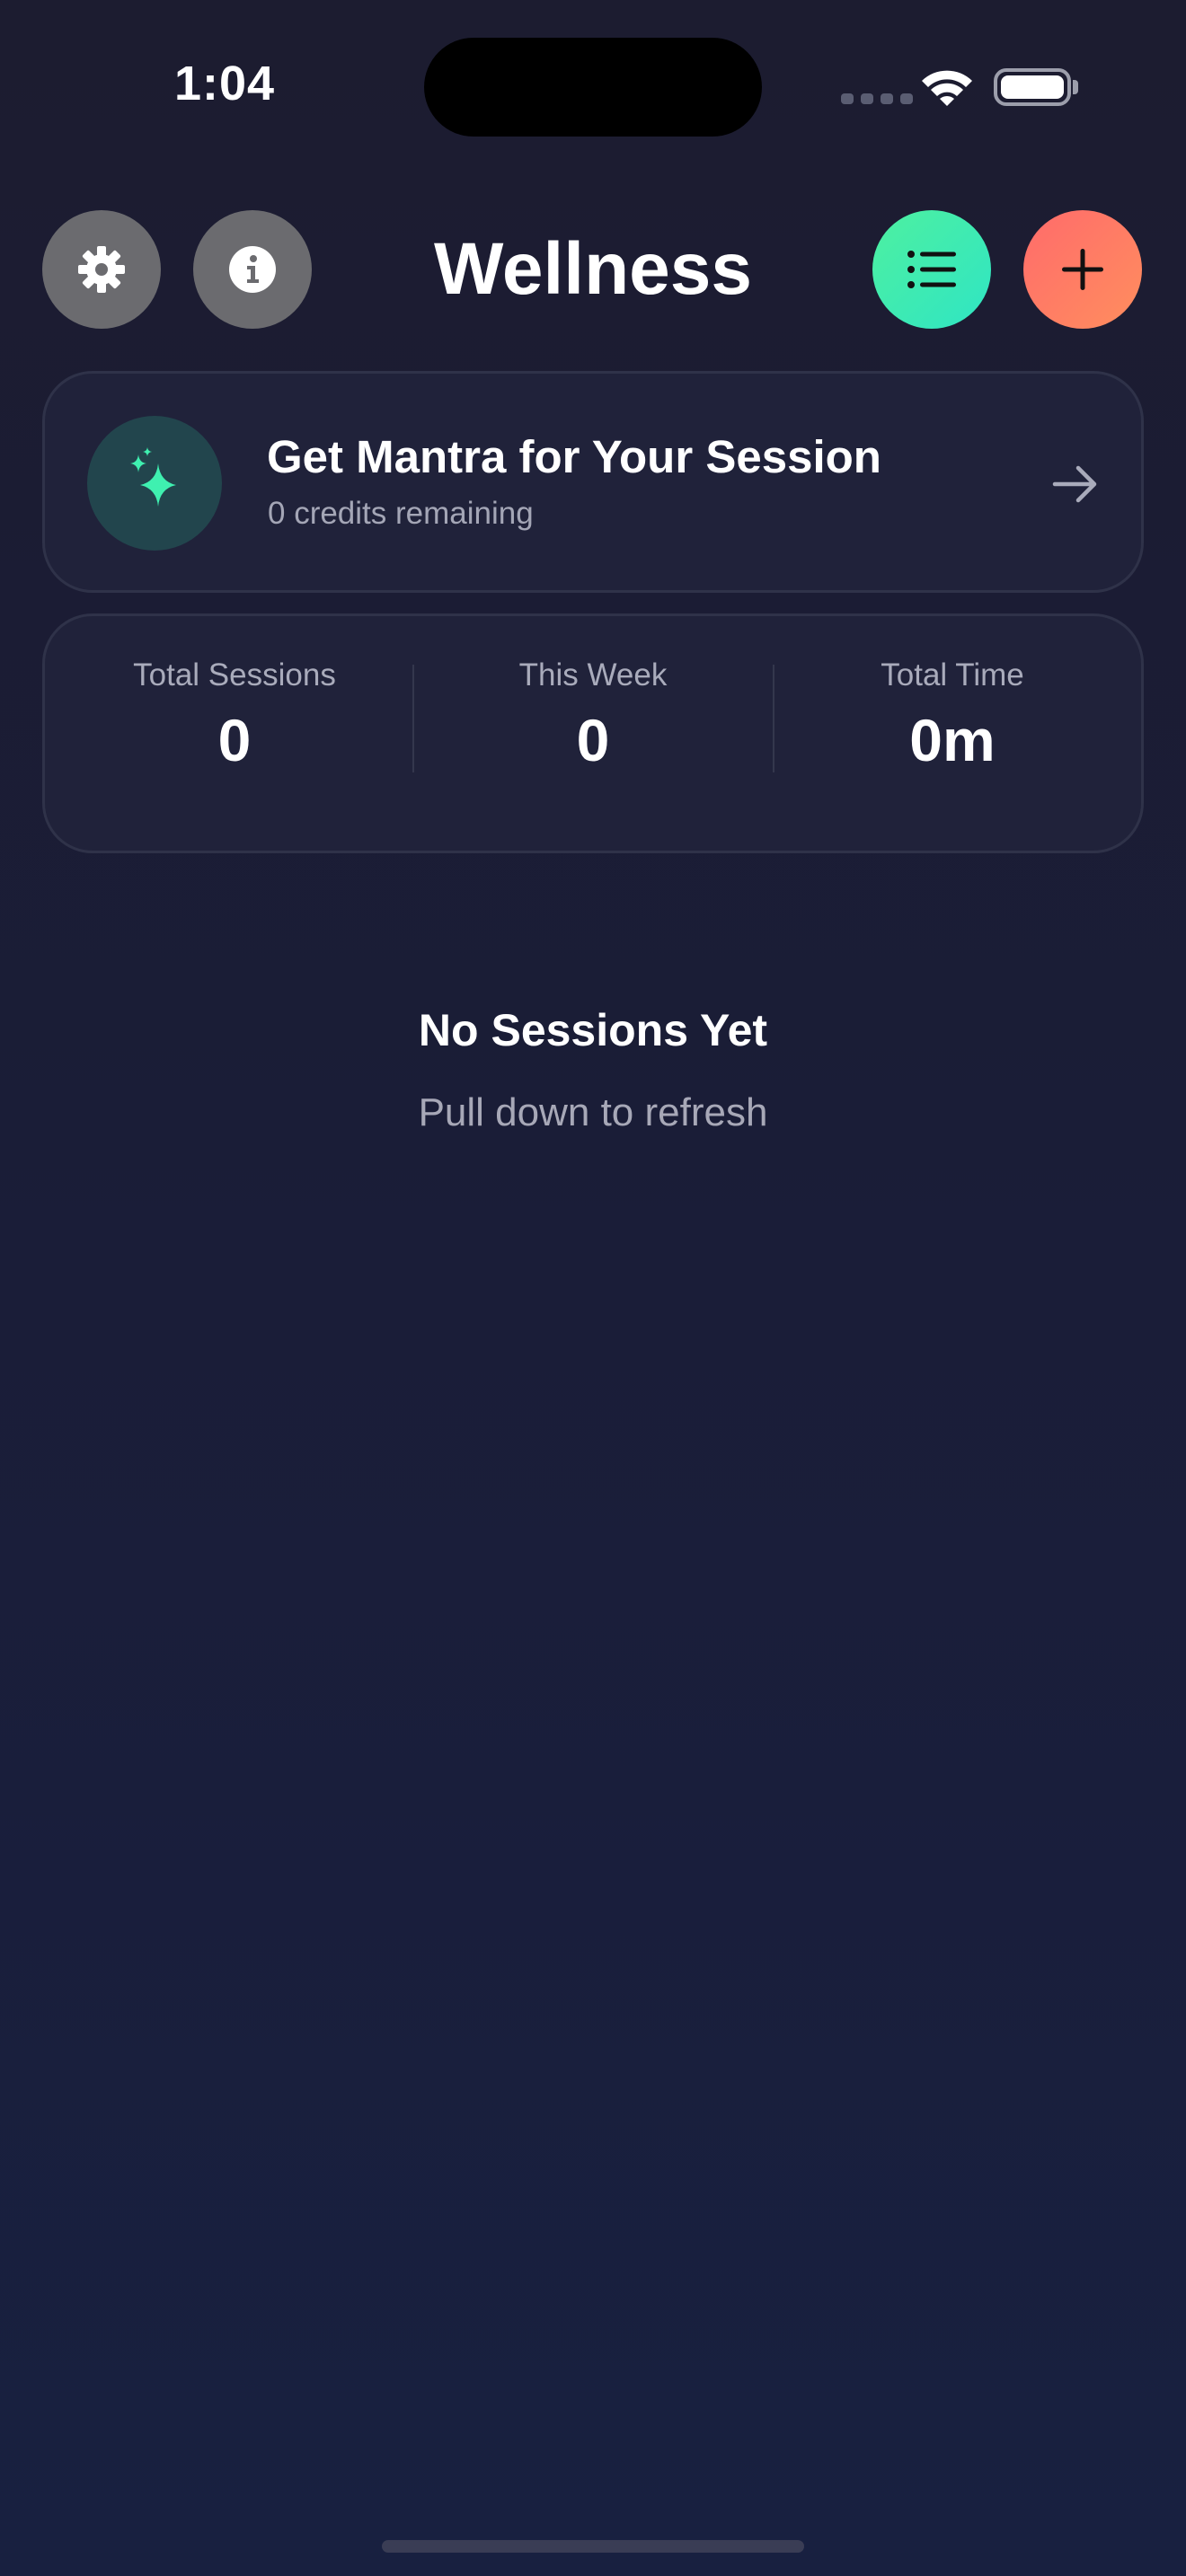 Image resolution: width=1186 pixels, height=2576 pixels. Describe the element at coordinates (1074, 484) in the screenshot. I see `arrow-right-icon` at that location.